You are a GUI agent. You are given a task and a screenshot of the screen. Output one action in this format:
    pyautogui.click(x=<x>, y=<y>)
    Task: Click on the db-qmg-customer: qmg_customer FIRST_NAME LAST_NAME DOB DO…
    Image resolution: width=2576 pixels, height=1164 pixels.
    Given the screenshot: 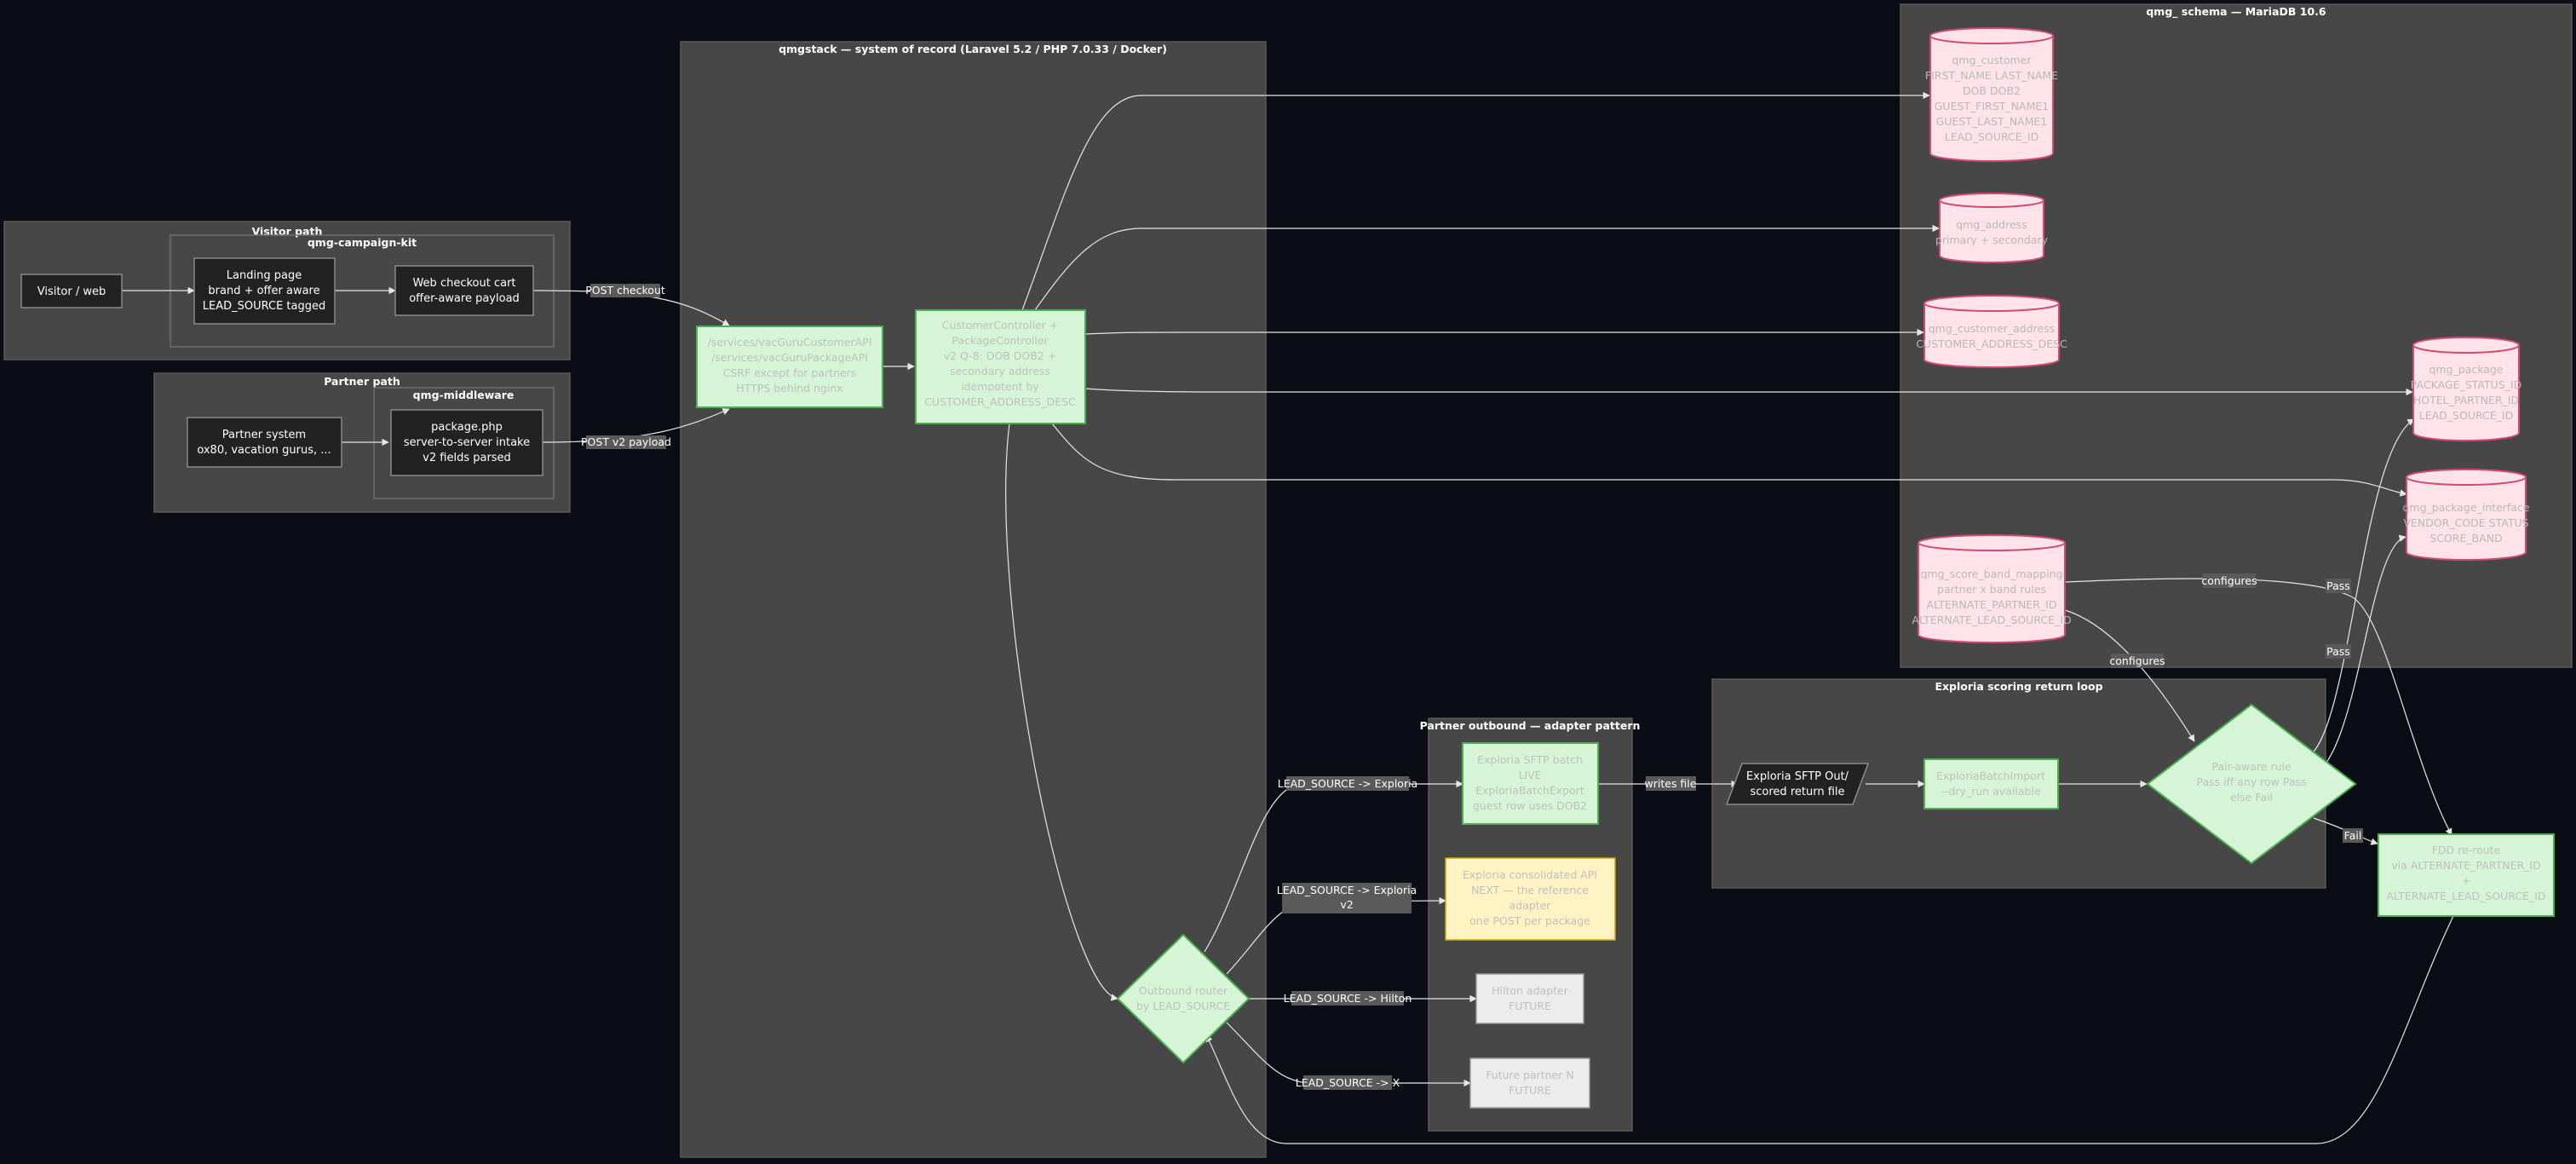 What is the action you would take?
    pyautogui.click(x=1992, y=94)
    